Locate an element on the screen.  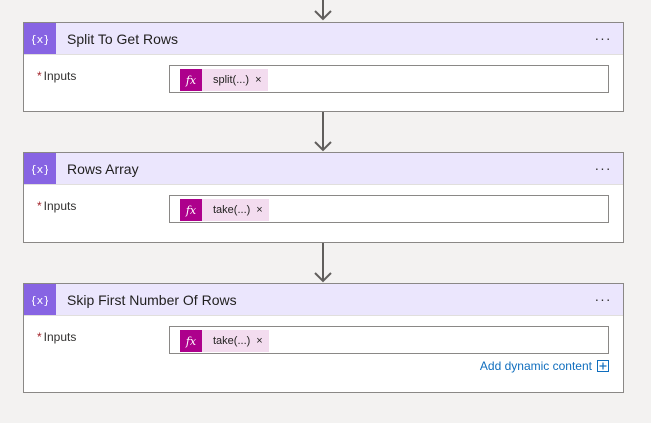
expression-token: fx split(...) × is located at coordinates (224, 80).